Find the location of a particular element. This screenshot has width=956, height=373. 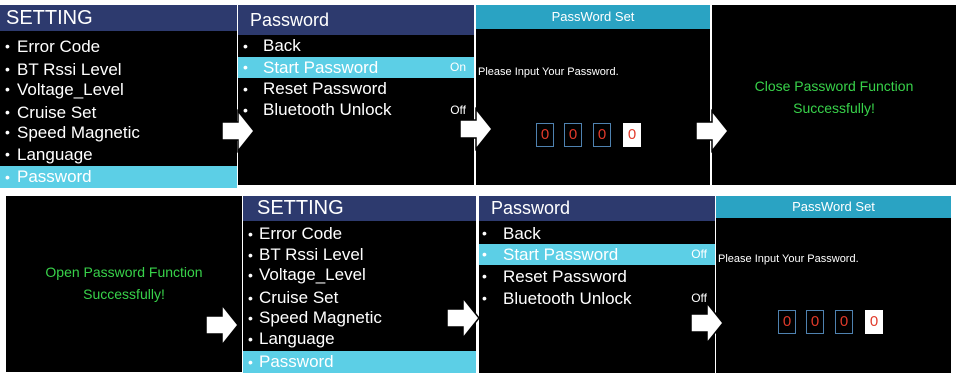

menu-item-start-password: • Start Password Off is located at coordinates (597, 254).